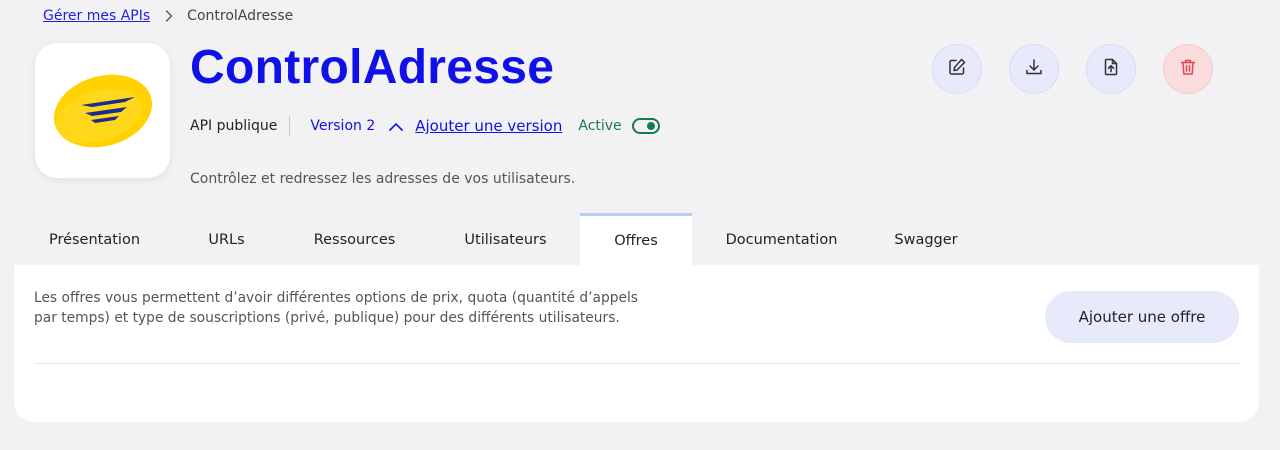 This screenshot has height=450, width=1280. Describe the element at coordinates (505, 239) in the screenshot. I see `tab-utilisateurs: Utilisateurs` at that location.